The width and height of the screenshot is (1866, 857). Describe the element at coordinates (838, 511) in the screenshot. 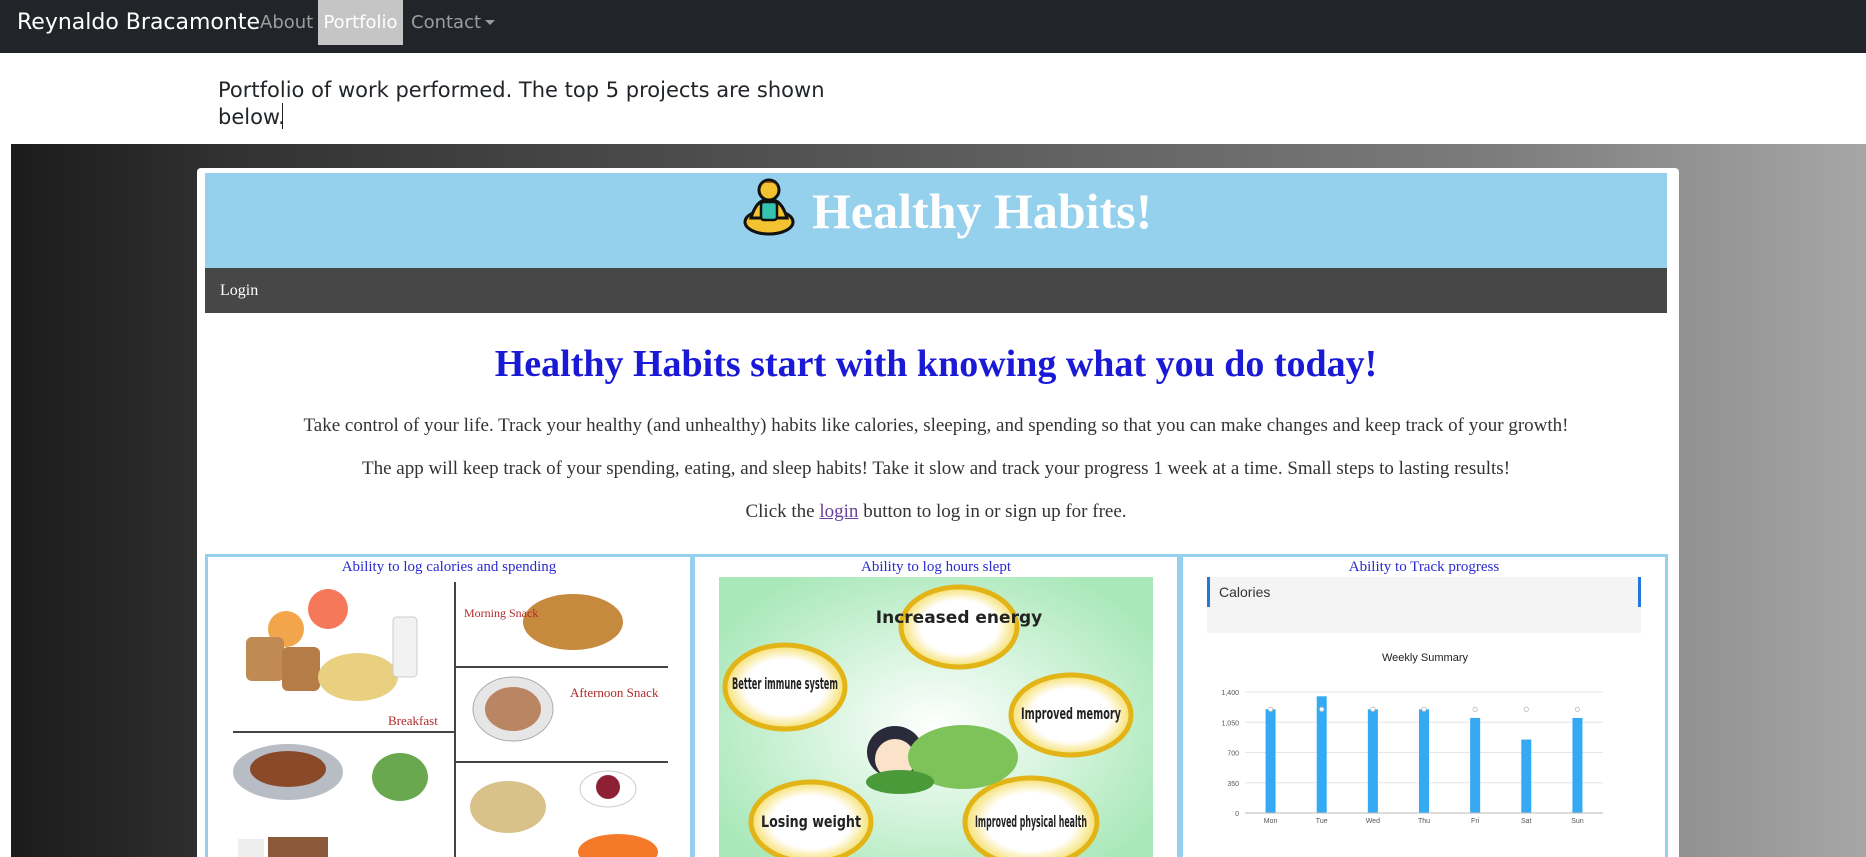

I see `login-link: login` at that location.